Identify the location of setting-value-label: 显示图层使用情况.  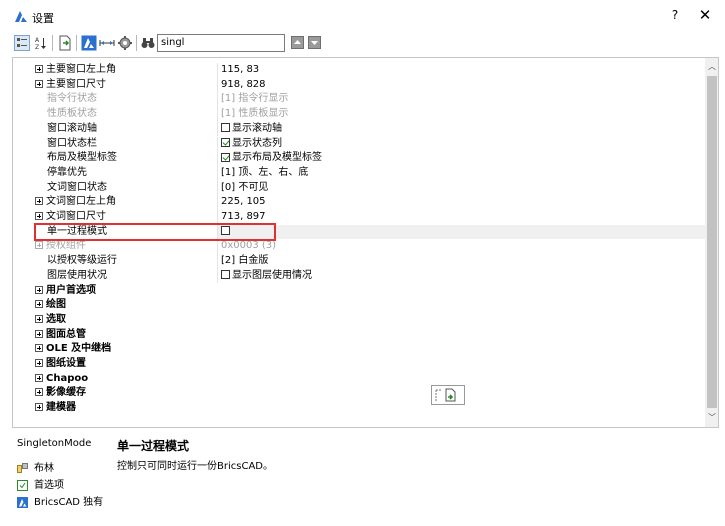
(272, 275).